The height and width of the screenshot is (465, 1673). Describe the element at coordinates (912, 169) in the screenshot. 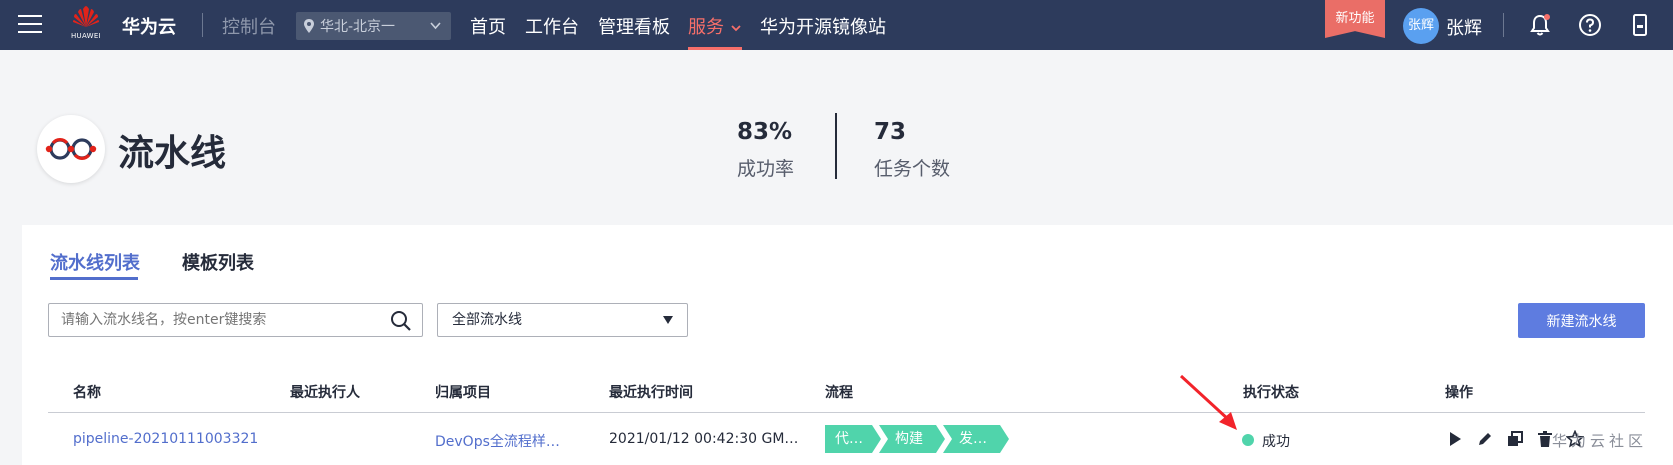

I see `task-count-label: 任务个数` at that location.